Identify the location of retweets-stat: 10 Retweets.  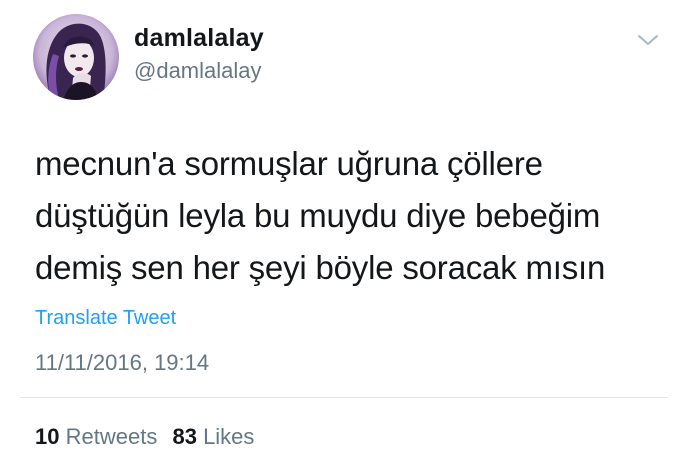
(96, 436).